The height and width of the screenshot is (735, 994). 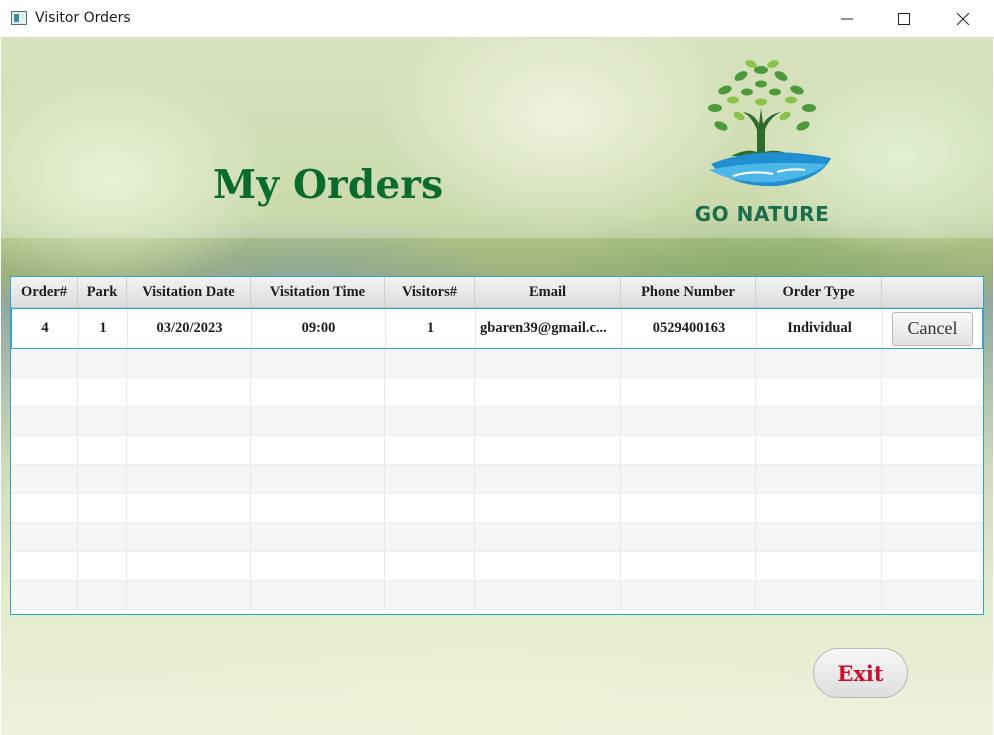 I want to click on app-icon, so click(x=19, y=18).